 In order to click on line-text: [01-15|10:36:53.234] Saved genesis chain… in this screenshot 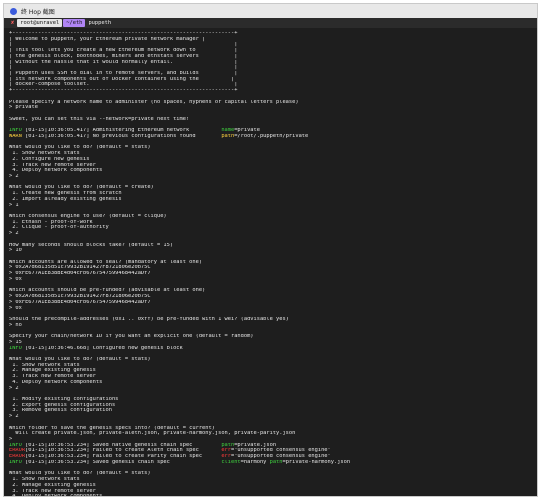, I will do `click(121, 462)`.